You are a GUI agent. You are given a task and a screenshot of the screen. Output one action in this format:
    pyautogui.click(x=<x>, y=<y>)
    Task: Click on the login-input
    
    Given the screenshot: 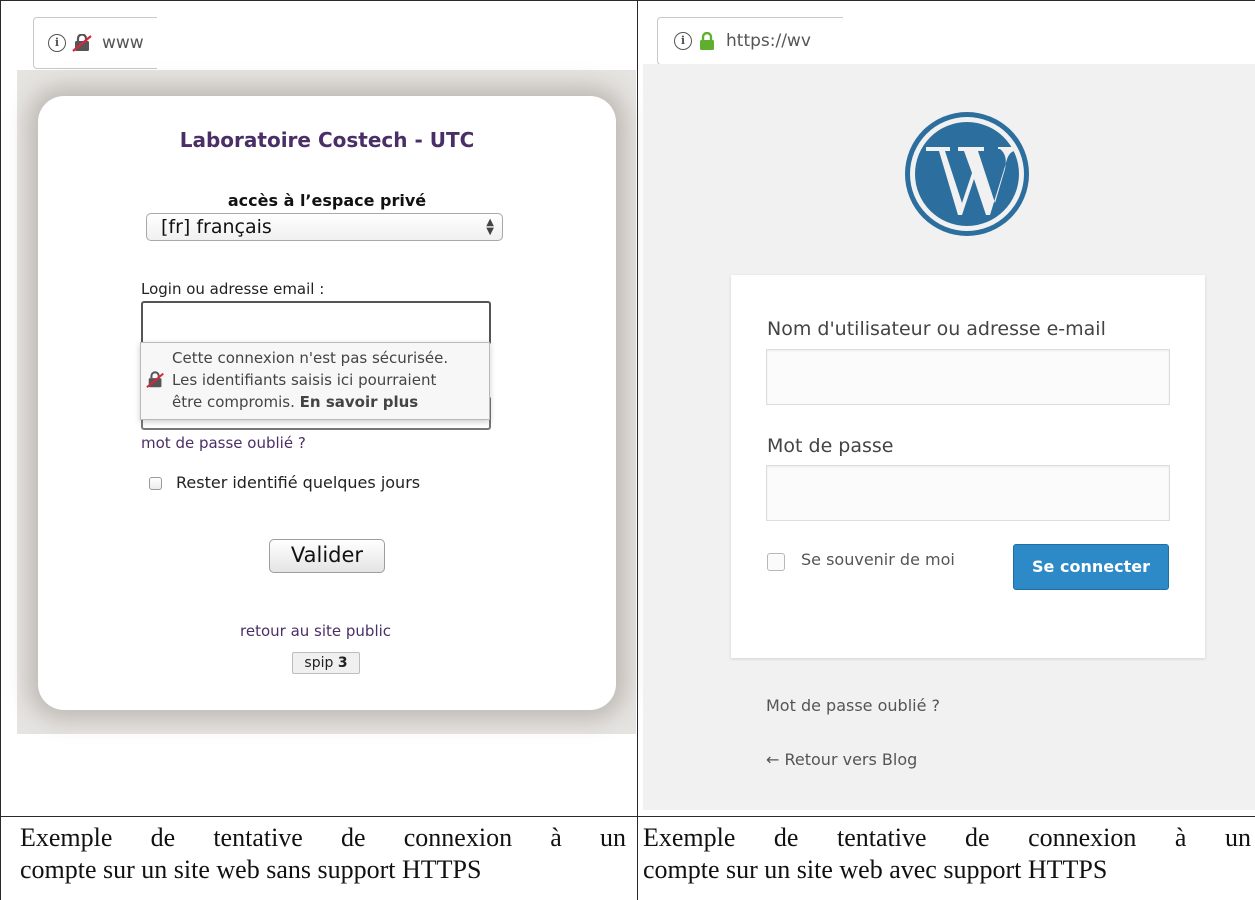 What is the action you would take?
    pyautogui.click(x=316, y=323)
    